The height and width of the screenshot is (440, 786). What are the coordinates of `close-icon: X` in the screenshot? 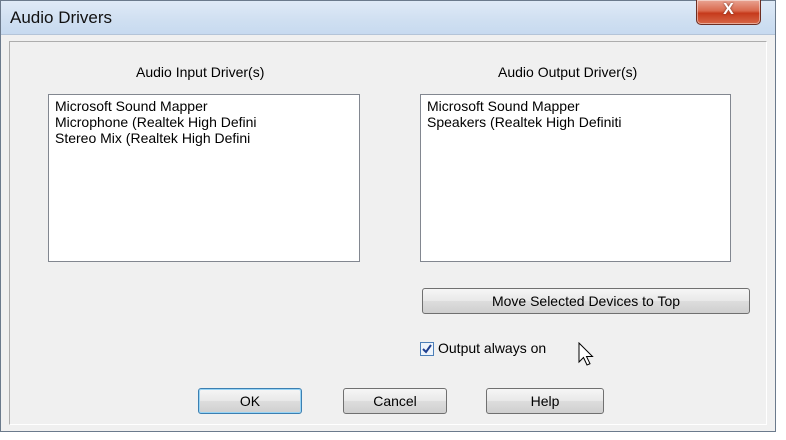 It's located at (728, 9).